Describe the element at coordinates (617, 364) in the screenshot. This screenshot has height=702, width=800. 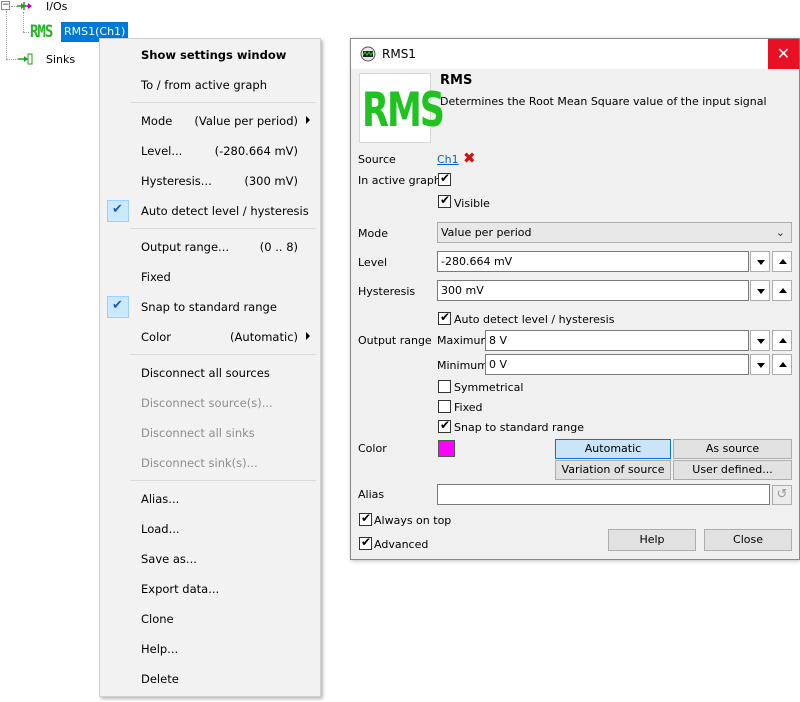
I see `minimum-input: 0 V` at that location.